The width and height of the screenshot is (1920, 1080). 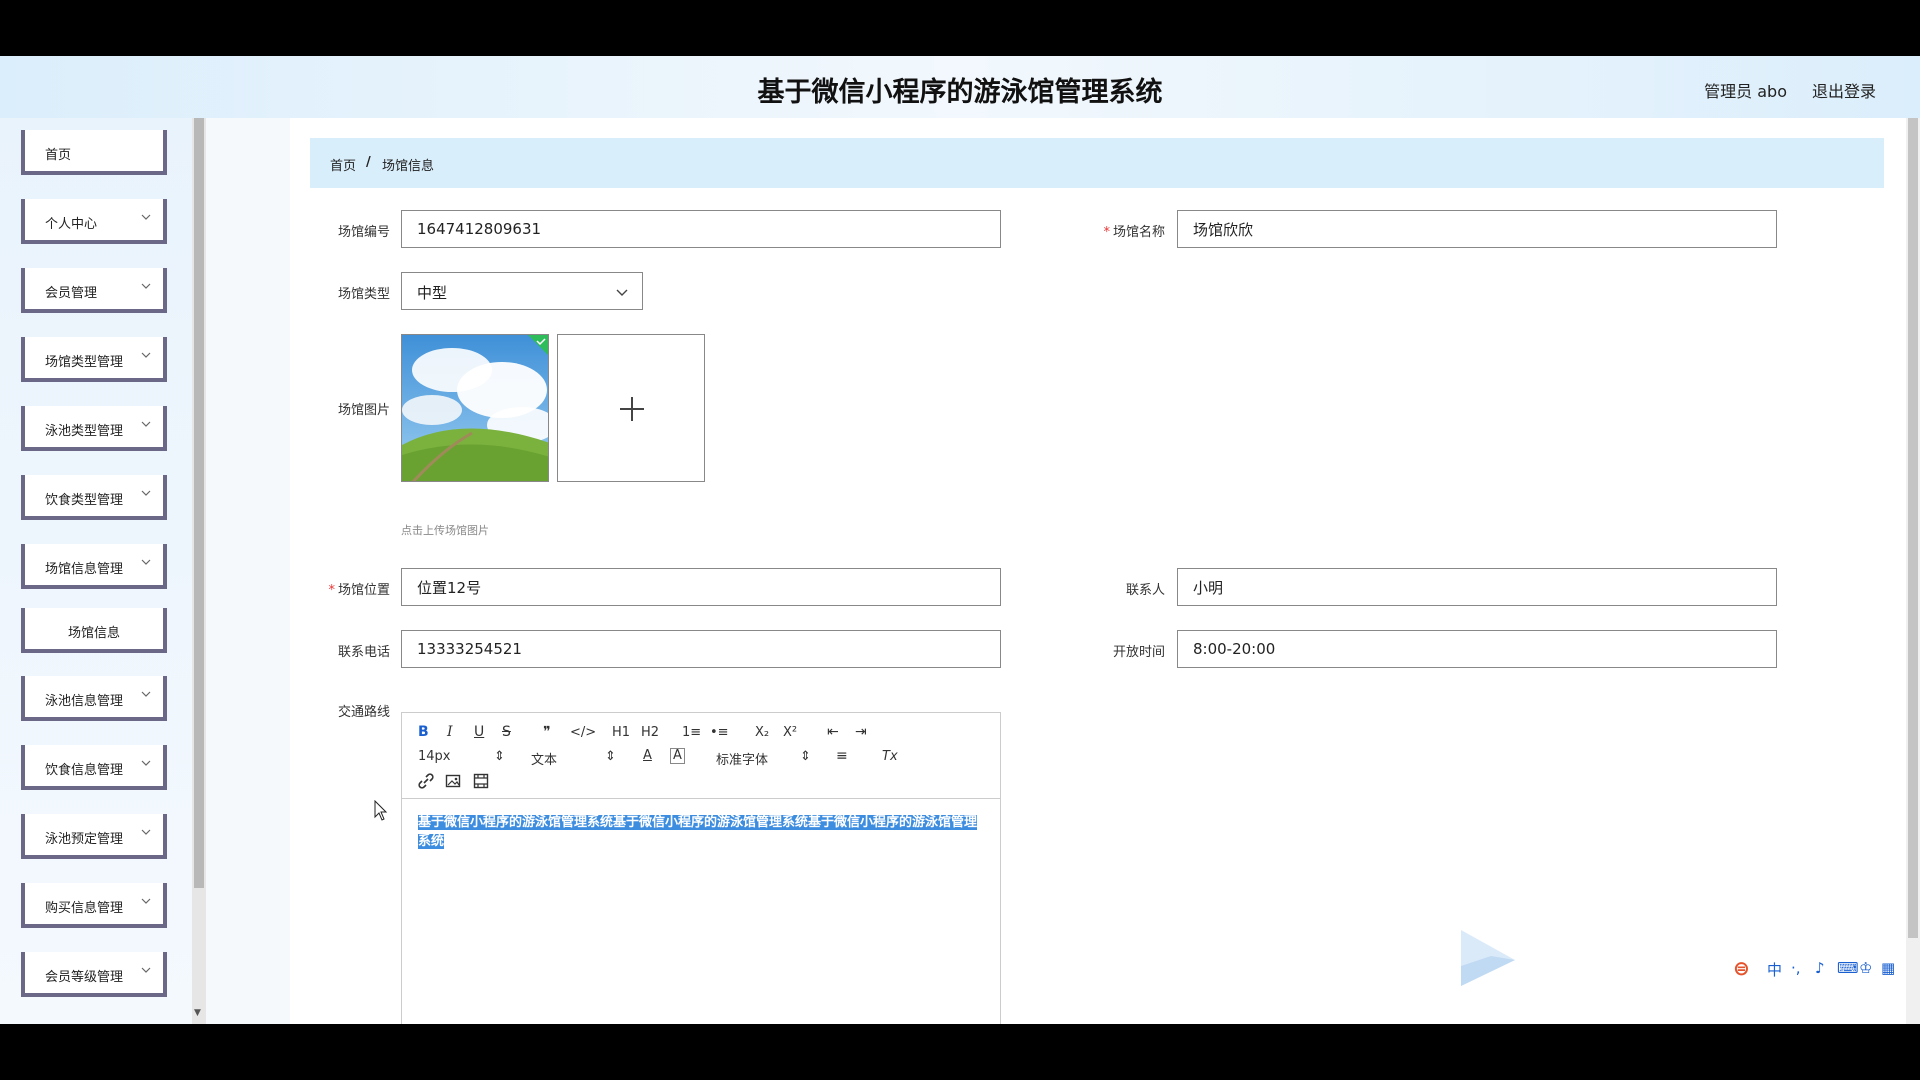 What do you see at coordinates (94, 836) in the screenshot?
I see `sidebar-item-pool-booking: 泳池预定管理` at bounding box center [94, 836].